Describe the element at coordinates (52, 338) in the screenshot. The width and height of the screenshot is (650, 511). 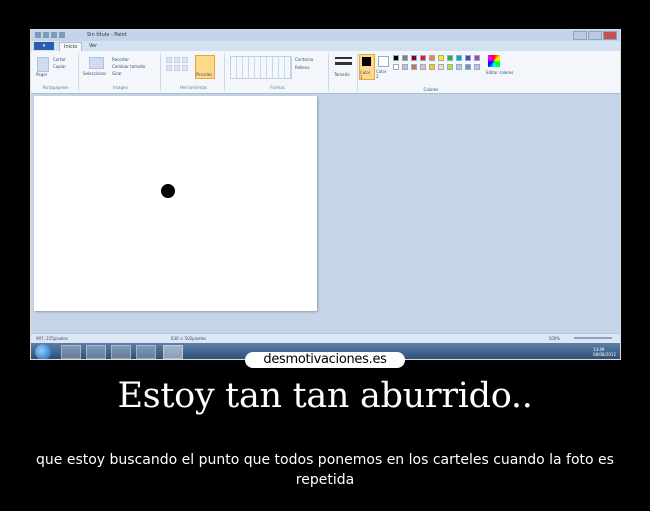
I see `cursor-position: 997, 225píxeles` at that location.